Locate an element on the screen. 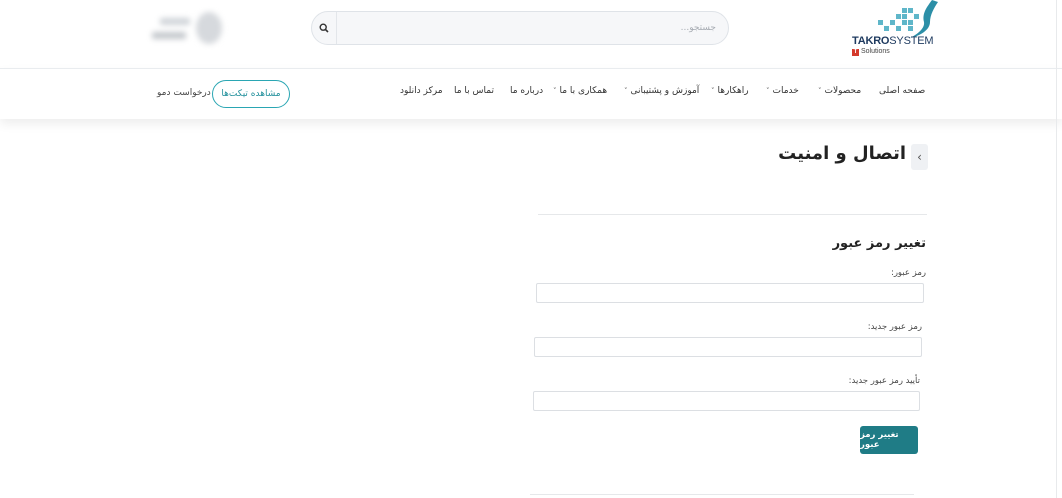  nav-item-services: خدمات˅ is located at coordinates (782, 91).